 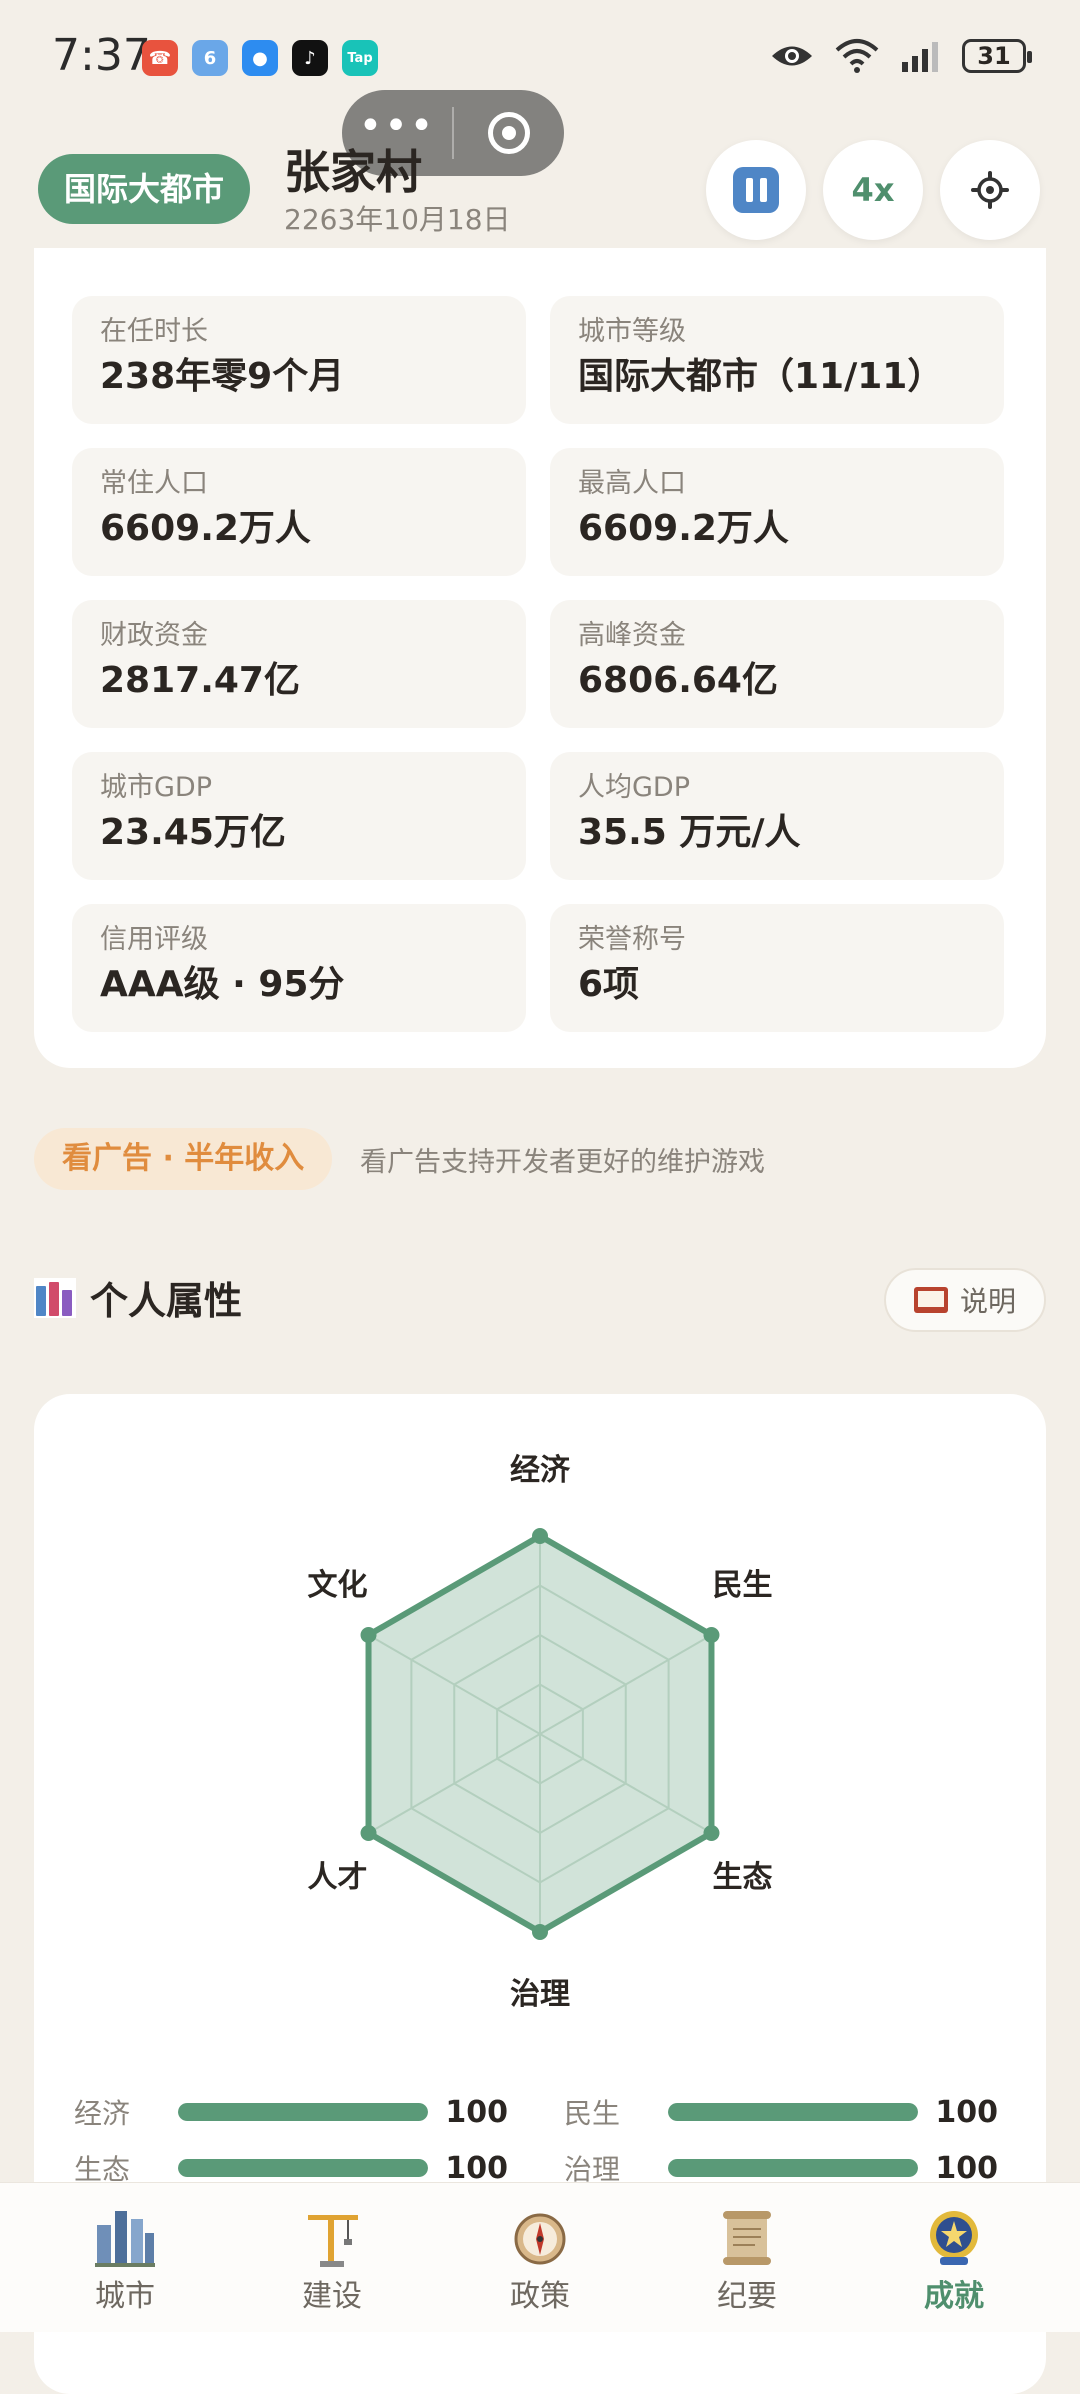 I want to click on radar-axis-label: 民生, so click(x=743, y=1585).